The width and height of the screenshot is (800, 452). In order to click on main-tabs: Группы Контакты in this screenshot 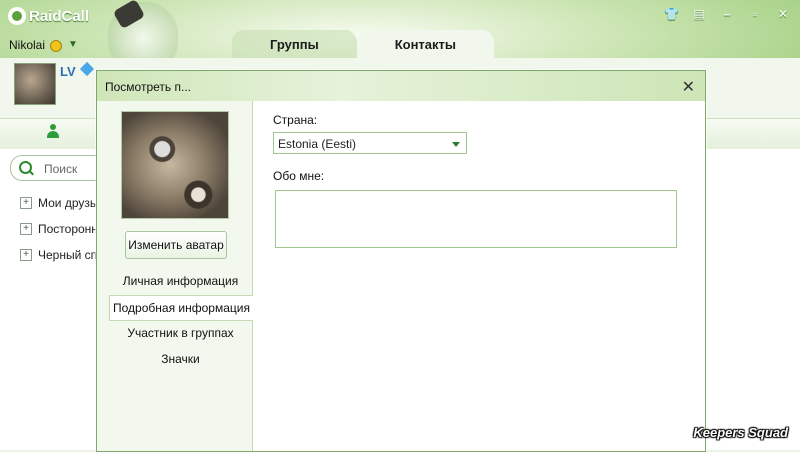, I will do `click(363, 44)`.